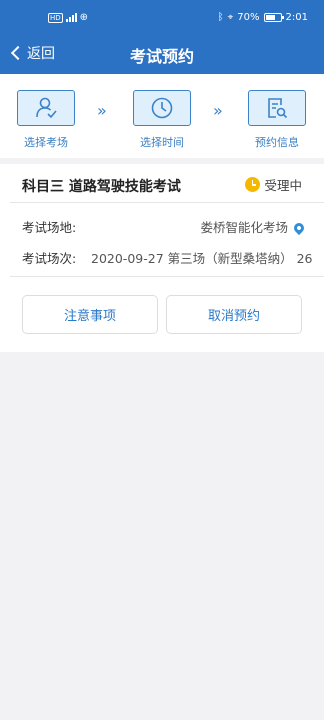  Describe the element at coordinates (253, 184) in the screenshot. I see `pending-clock-icon` at that location.